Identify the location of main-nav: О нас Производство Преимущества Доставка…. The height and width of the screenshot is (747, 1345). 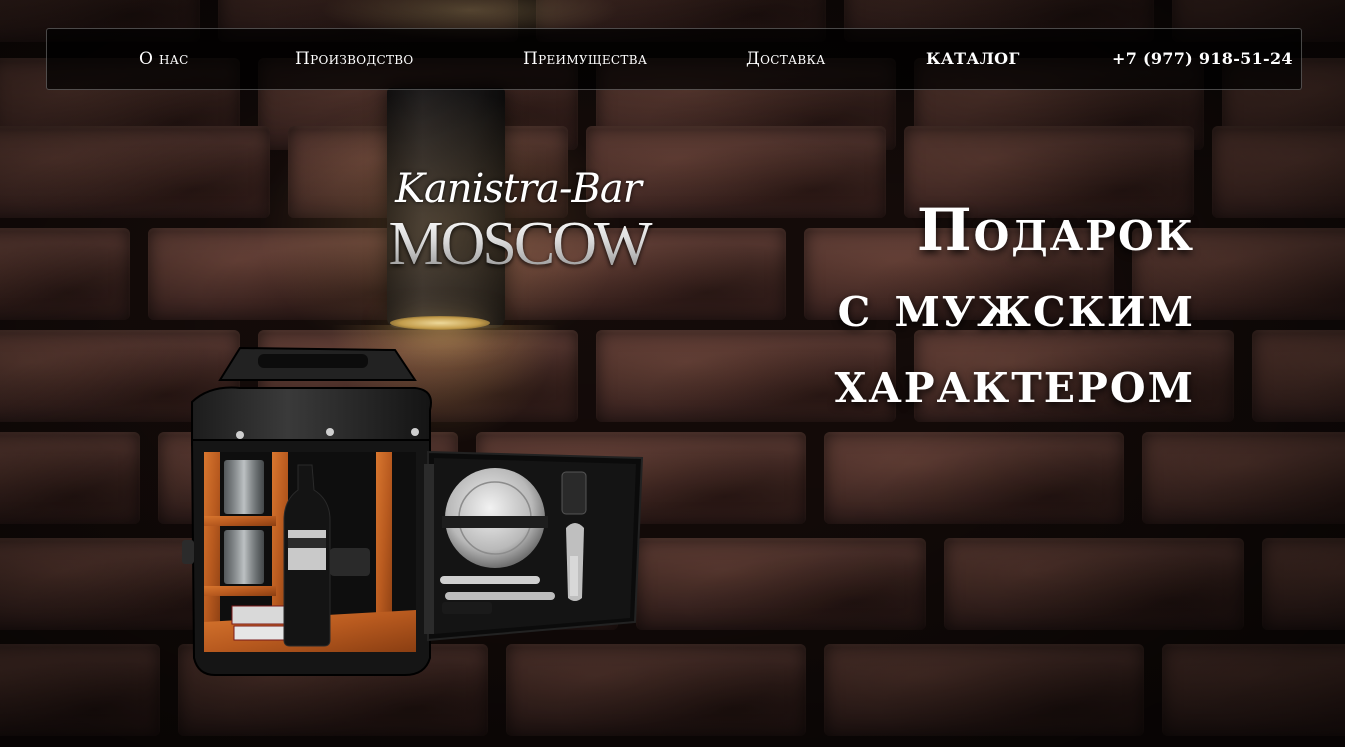
(674, 59).